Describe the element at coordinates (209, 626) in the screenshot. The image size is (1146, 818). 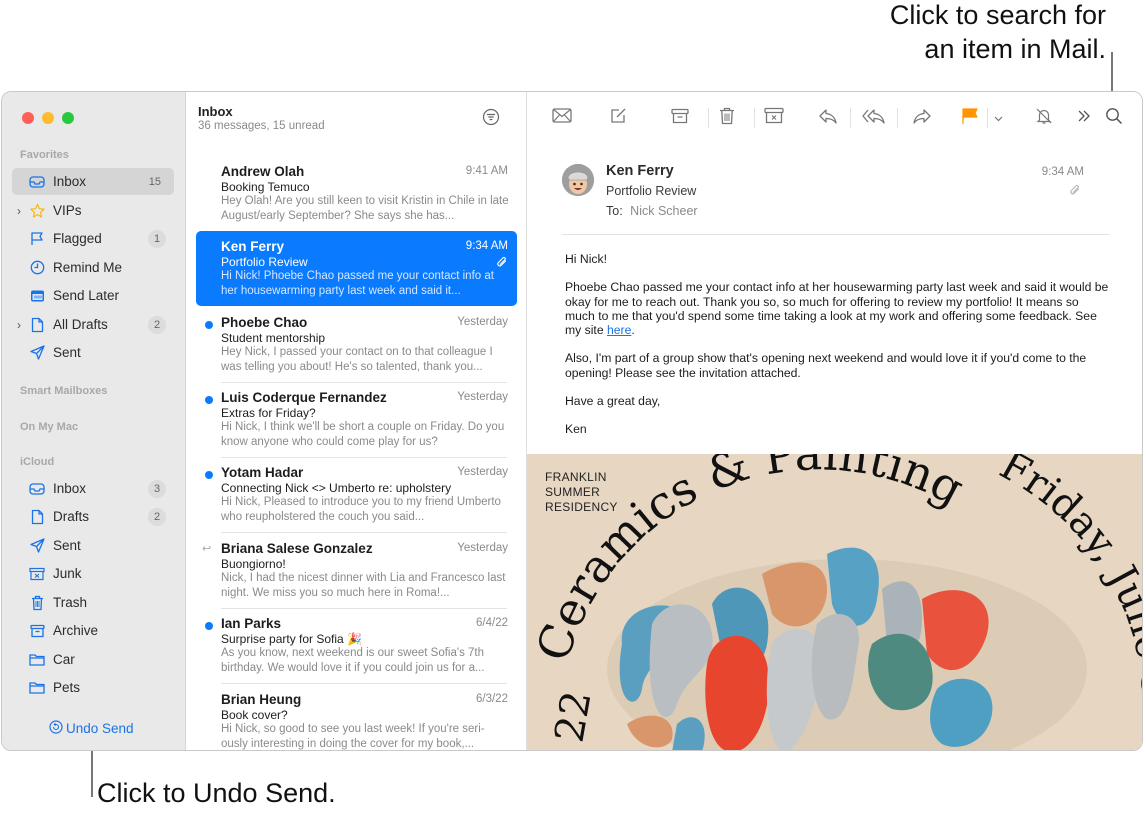
I see `unread-dot-icon` at that location.